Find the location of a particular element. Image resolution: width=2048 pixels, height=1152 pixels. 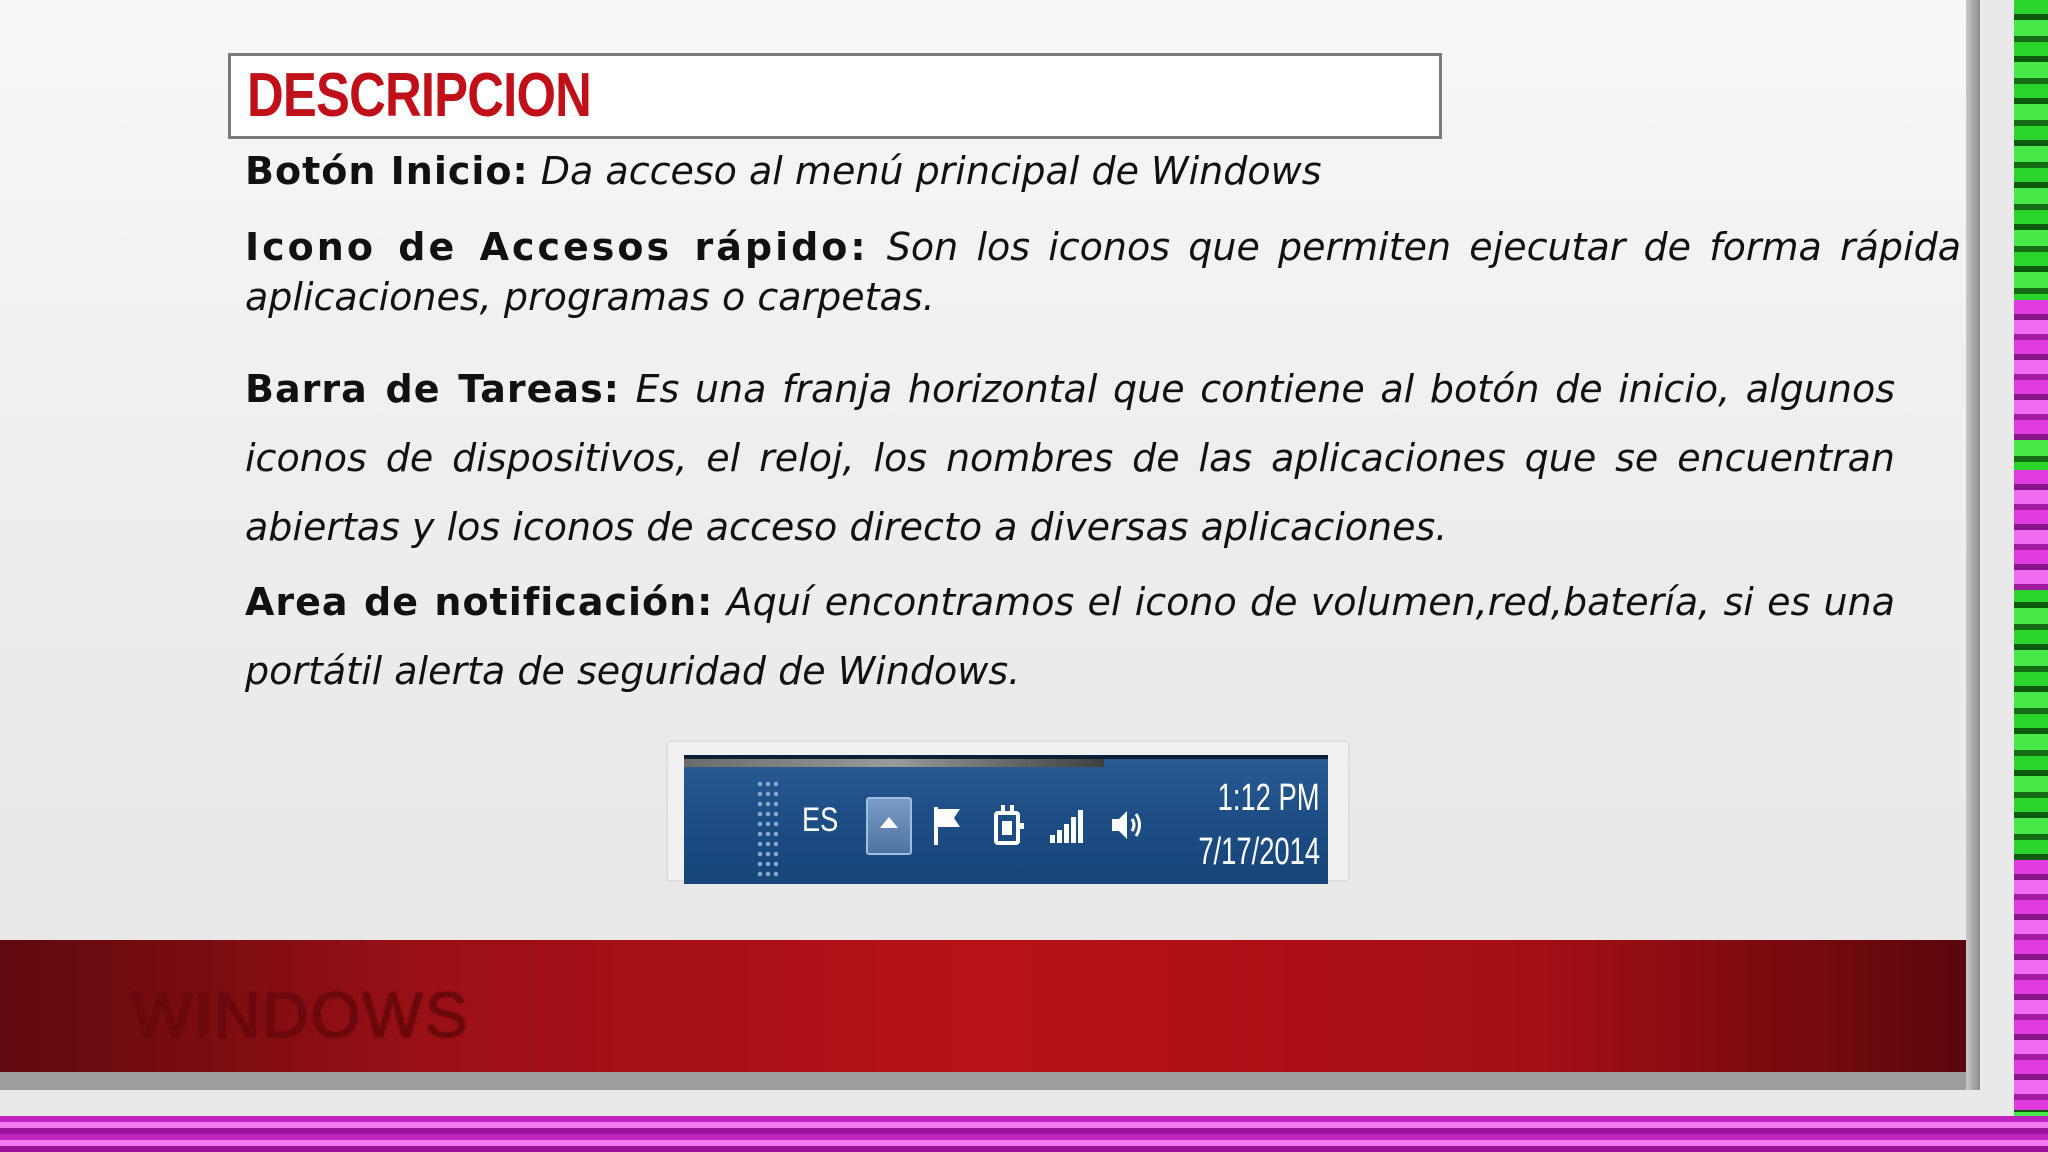

glitch-stripes-bottom is located at coordinates (1024, 1134).